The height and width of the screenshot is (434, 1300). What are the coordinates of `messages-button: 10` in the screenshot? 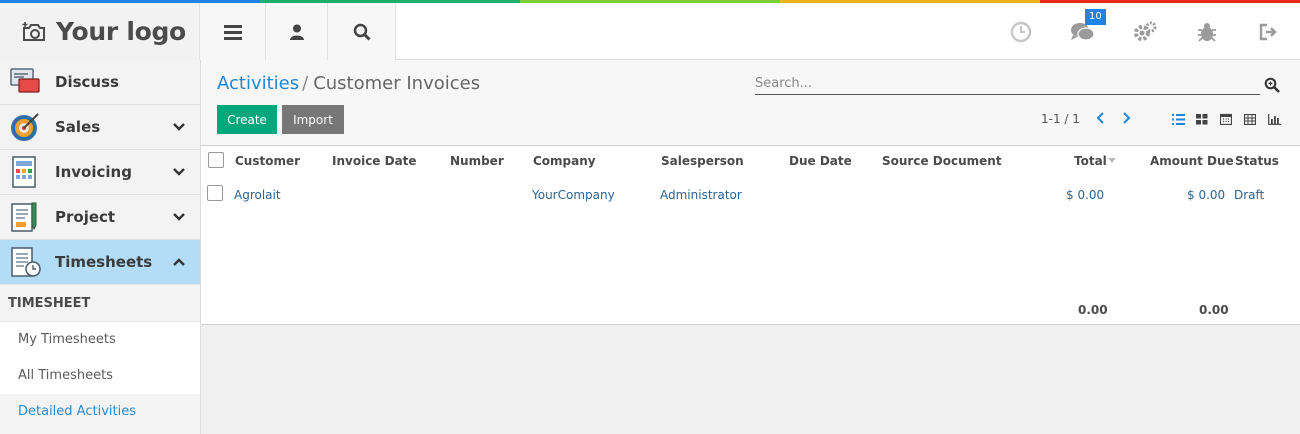 It's located at (1083, 31).